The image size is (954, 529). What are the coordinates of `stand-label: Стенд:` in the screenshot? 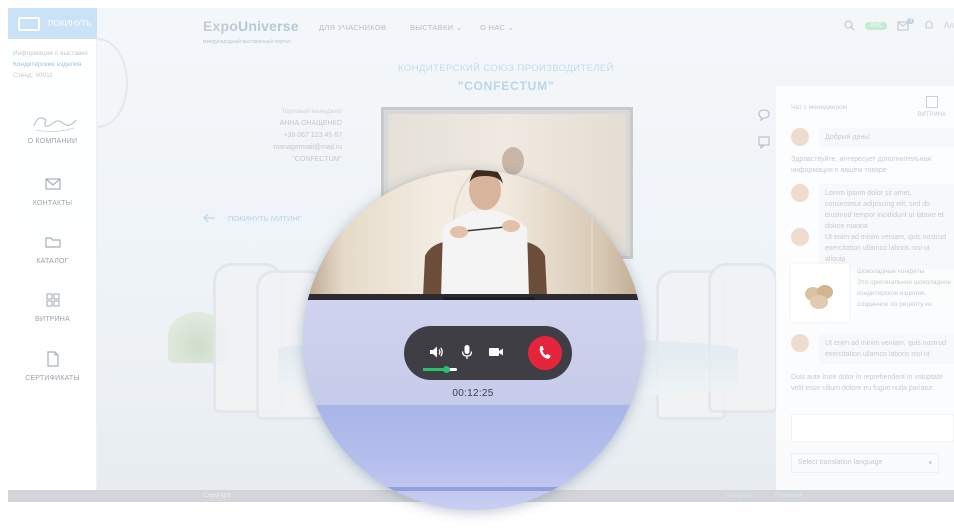 It's located at (23, 75).